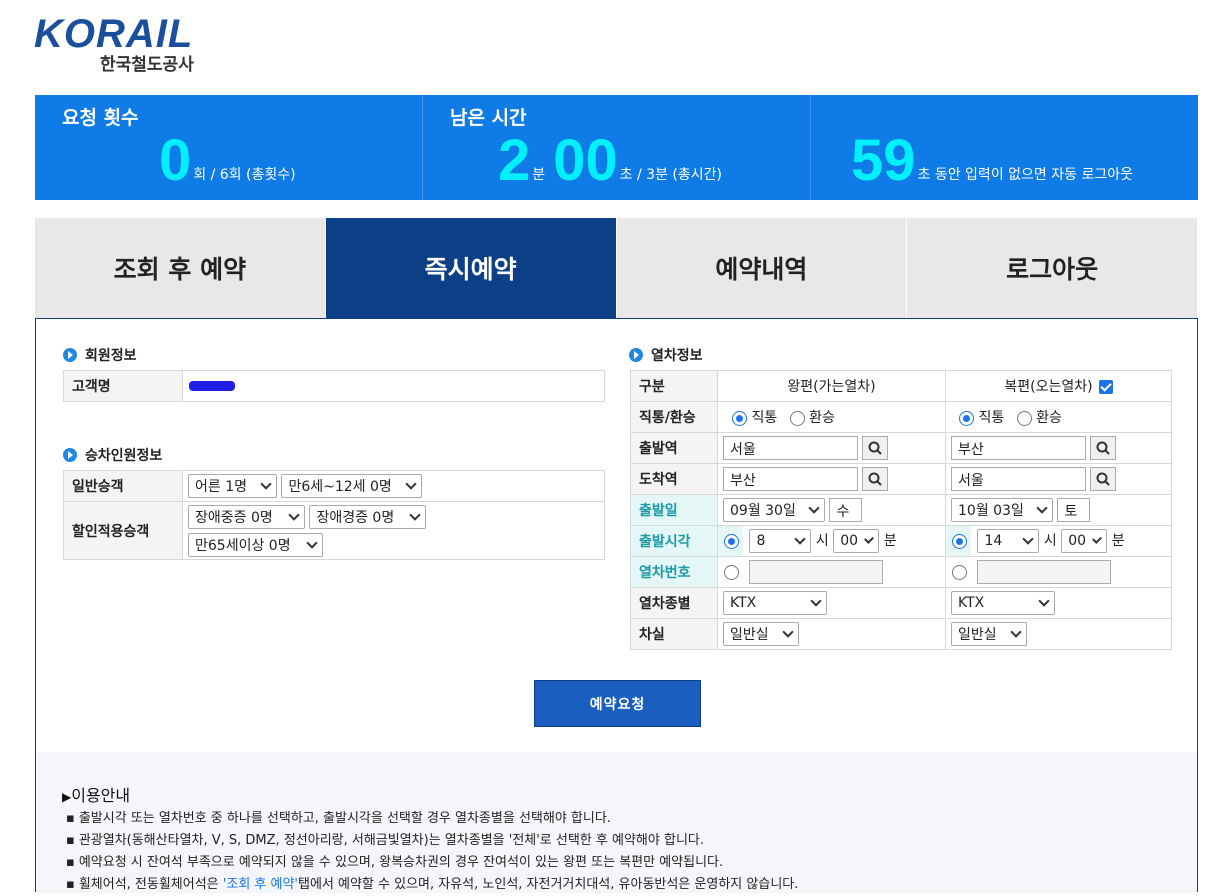 The image size is (1219, 896). Describe the element at coordinates (617, 703) in the screenshot. I see `reserve-request-button: 예약요청` at that location.